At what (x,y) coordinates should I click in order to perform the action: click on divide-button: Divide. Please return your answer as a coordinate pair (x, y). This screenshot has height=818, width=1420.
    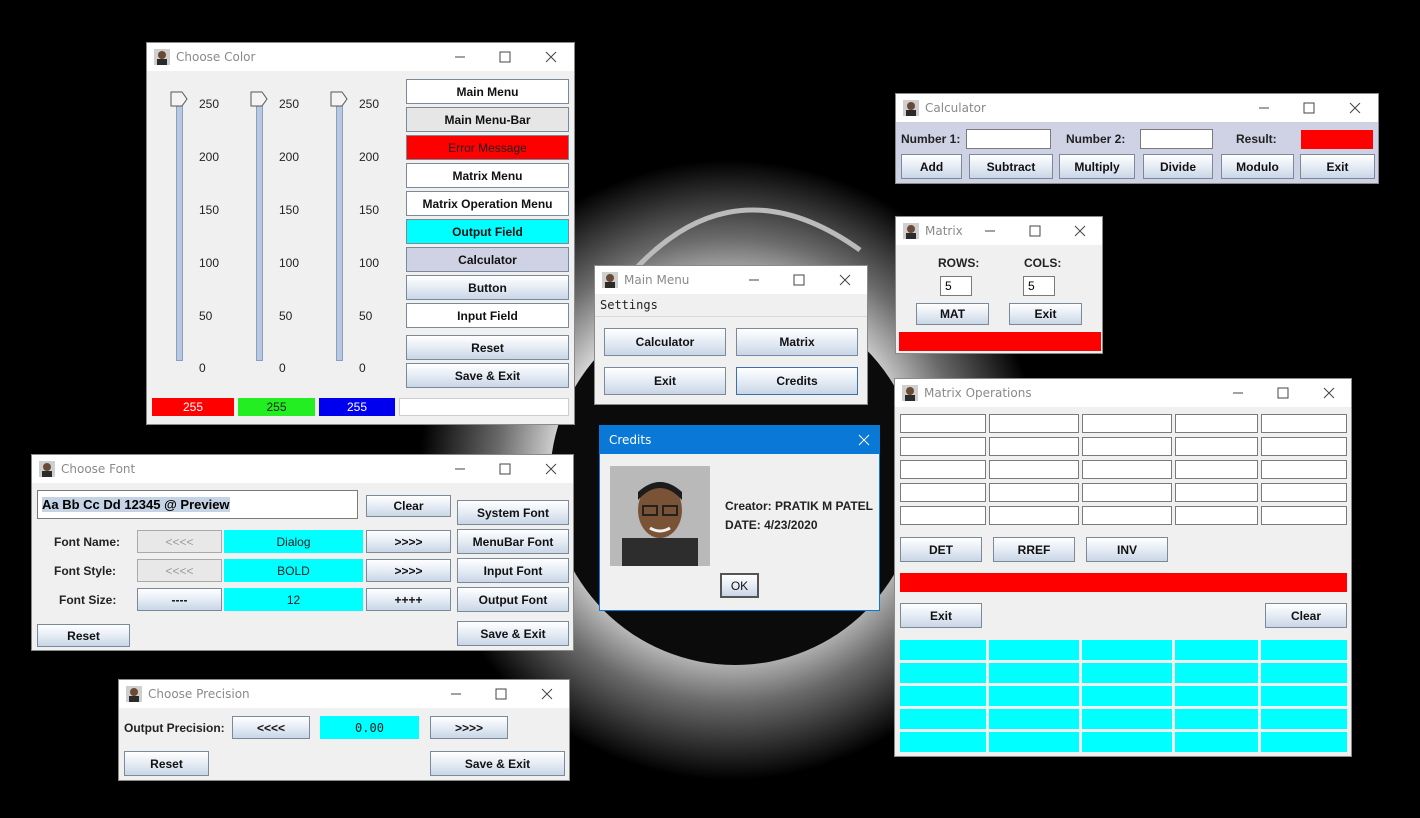
    Looking at the image, I should click on (1178, 166).